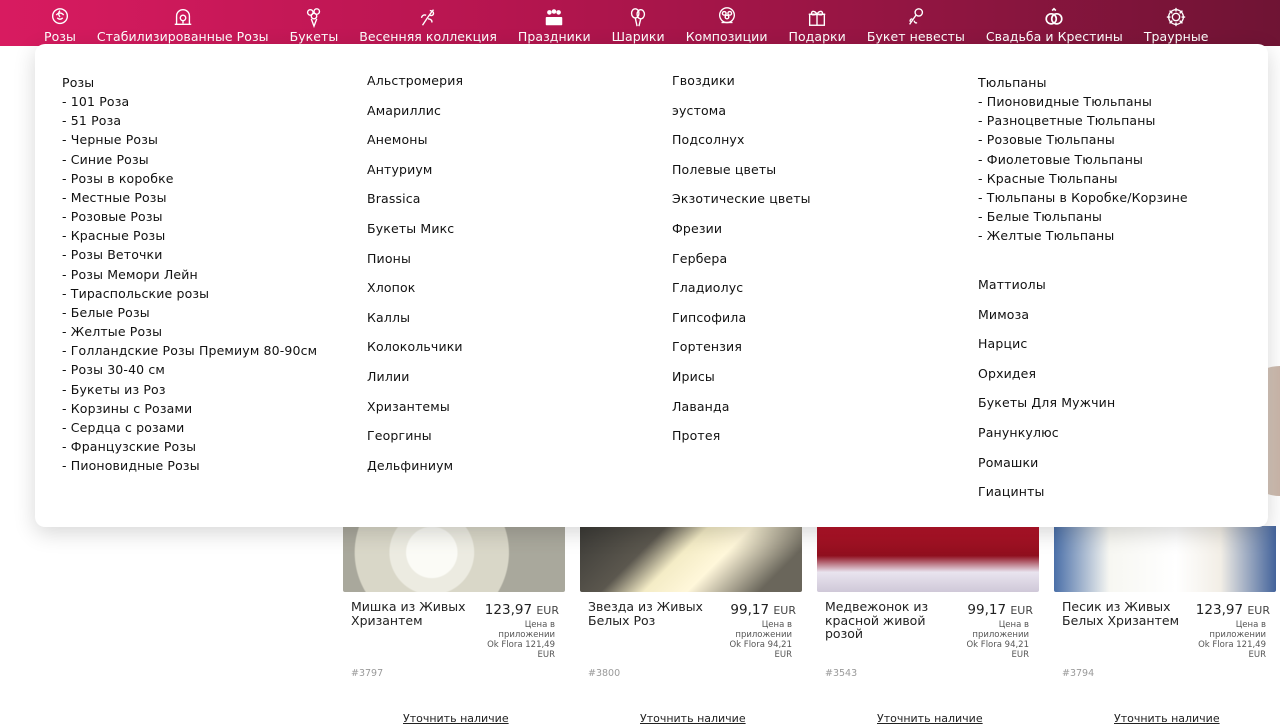 Image resolution: width=1280 pixels, height=725 pixels. I want to click on wreath-icon, so click(1176, 17).